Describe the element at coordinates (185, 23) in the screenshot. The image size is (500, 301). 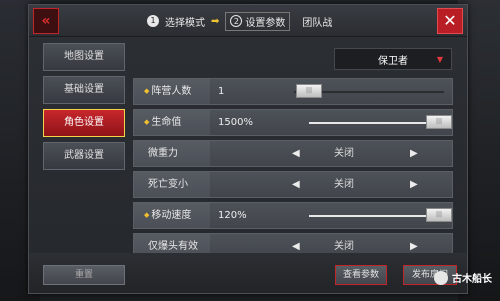
I see `step-1-label: 选择模式` at that location.